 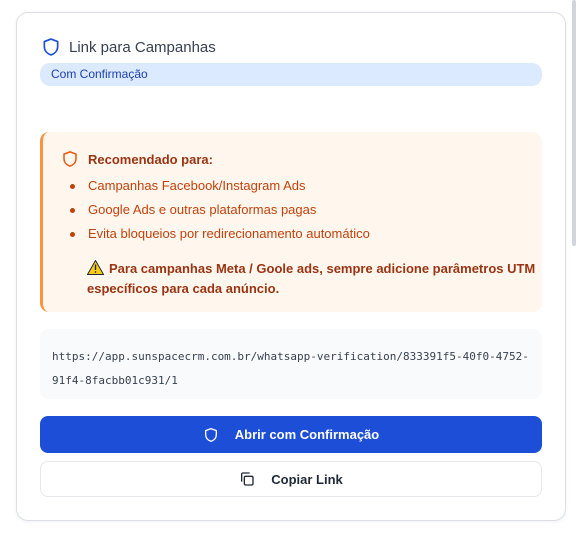 I want to click on list-item: Google Ads e outras plataformas pagas, so click(x=220, y=214).